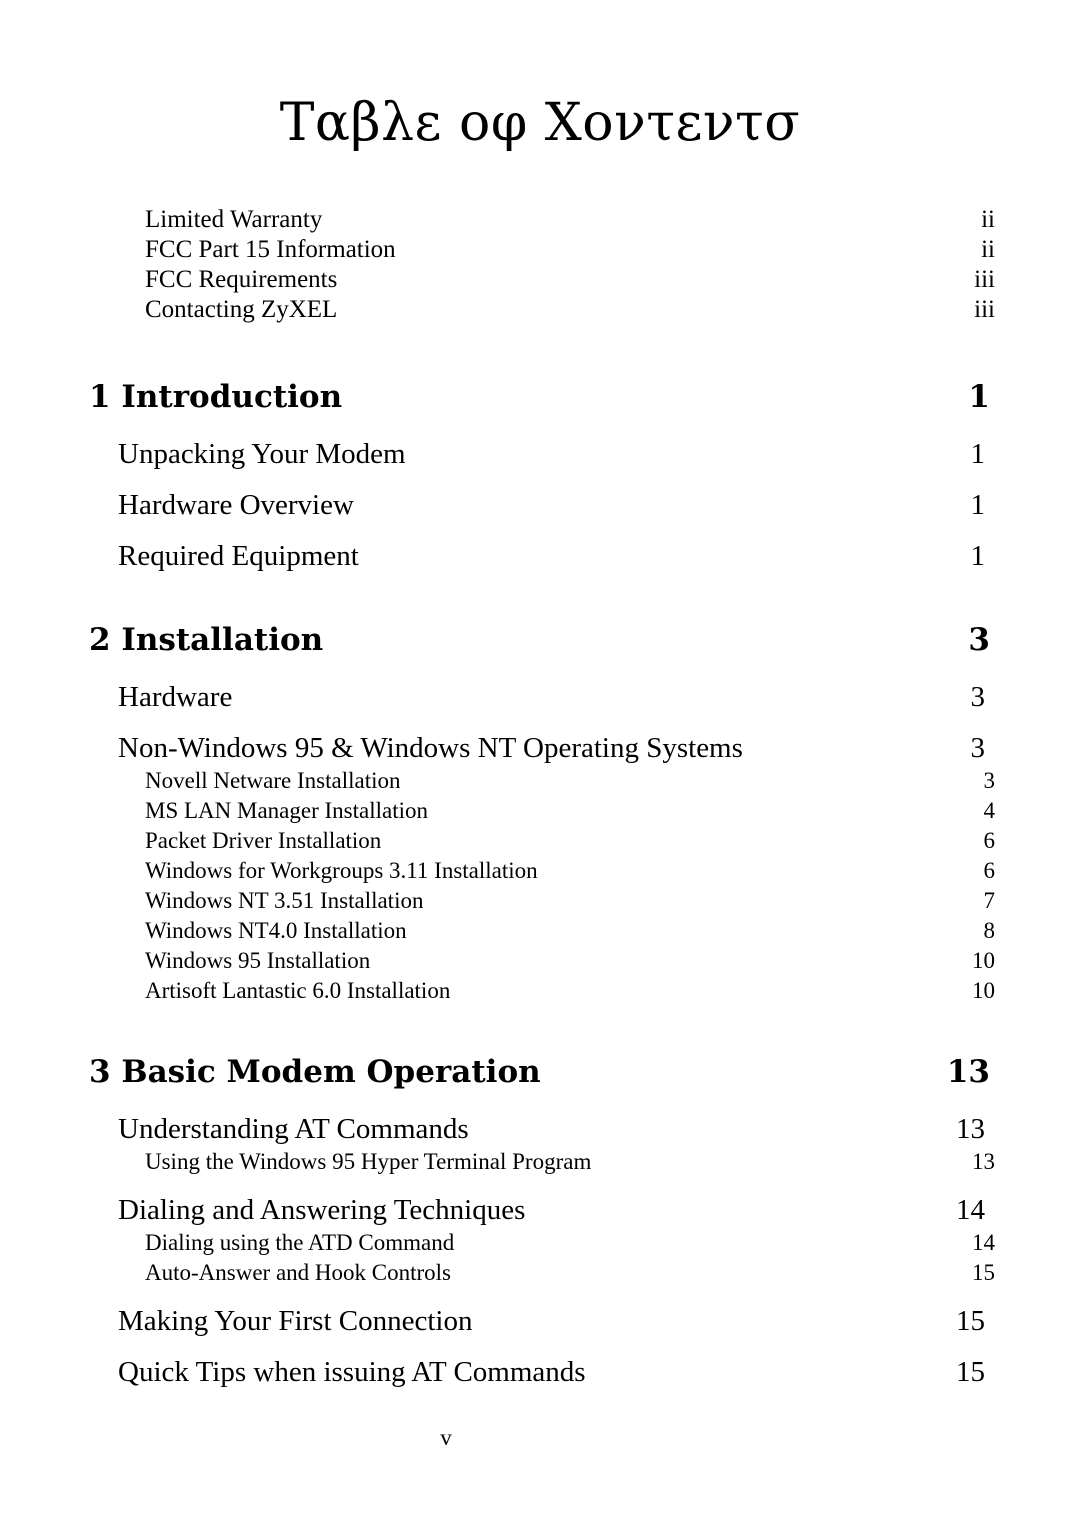  What do you see at coordinates (284, 900) in the screenshot?
I see `toc-subsection-entry-label: Windows NT 3.51 Installation` at bounding box center [284, 900].